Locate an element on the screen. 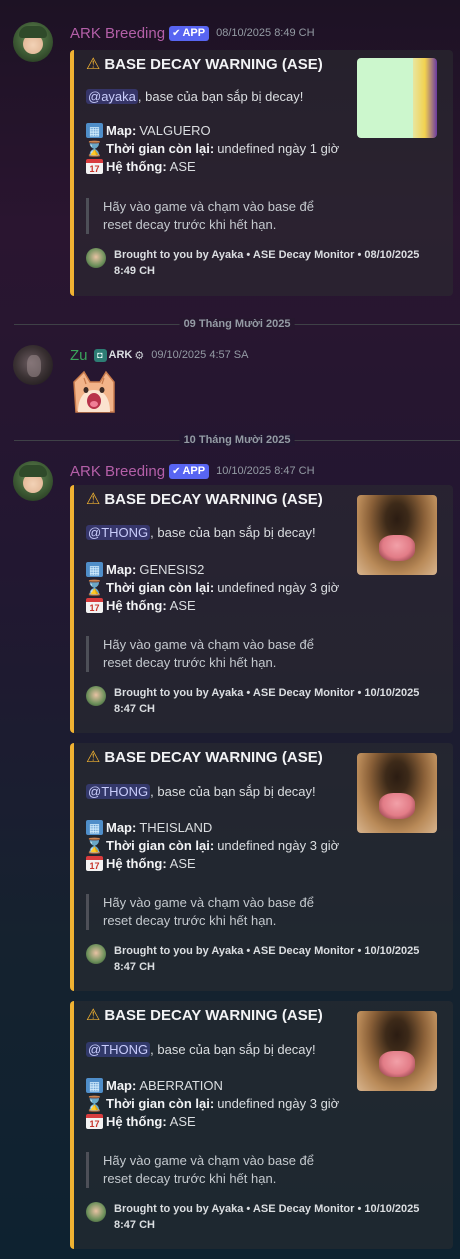 This screenshot has height=1259, width=460. author-name: Zu is located at coordinates (79, 355).